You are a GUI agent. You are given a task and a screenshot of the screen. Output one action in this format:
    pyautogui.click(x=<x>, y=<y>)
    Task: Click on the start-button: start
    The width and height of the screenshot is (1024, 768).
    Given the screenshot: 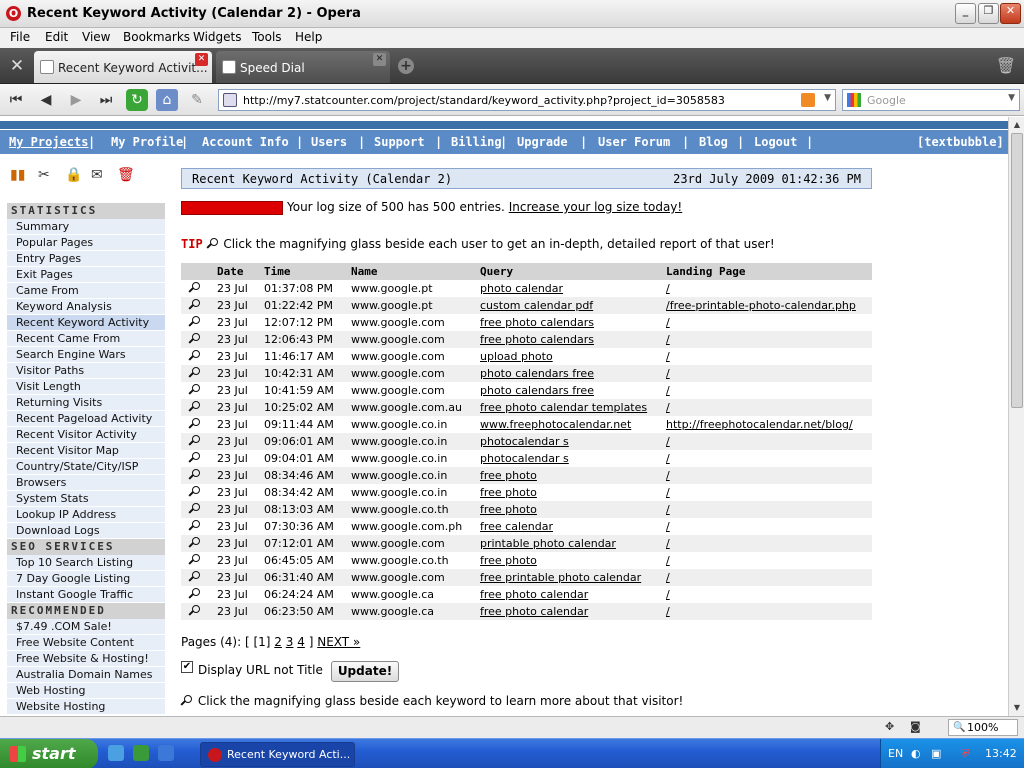 What is the action you would take?
    pyautogui.click(x=49, y=753)
    